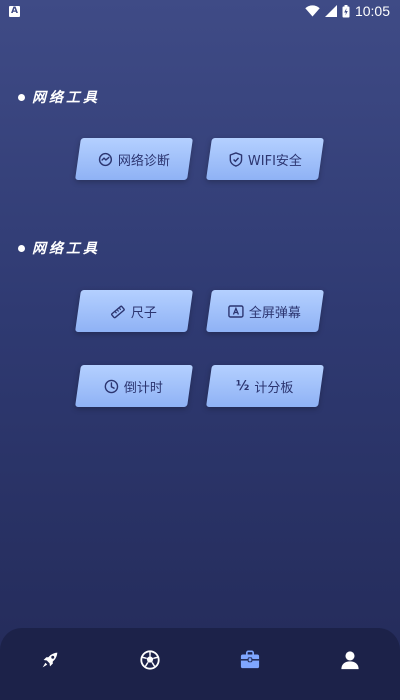 The height and width of the screenshot is (700, 400). Describe the element at coordinates (144, 388) in the screenshot. I see `tool-label: 倒计时` at that location.